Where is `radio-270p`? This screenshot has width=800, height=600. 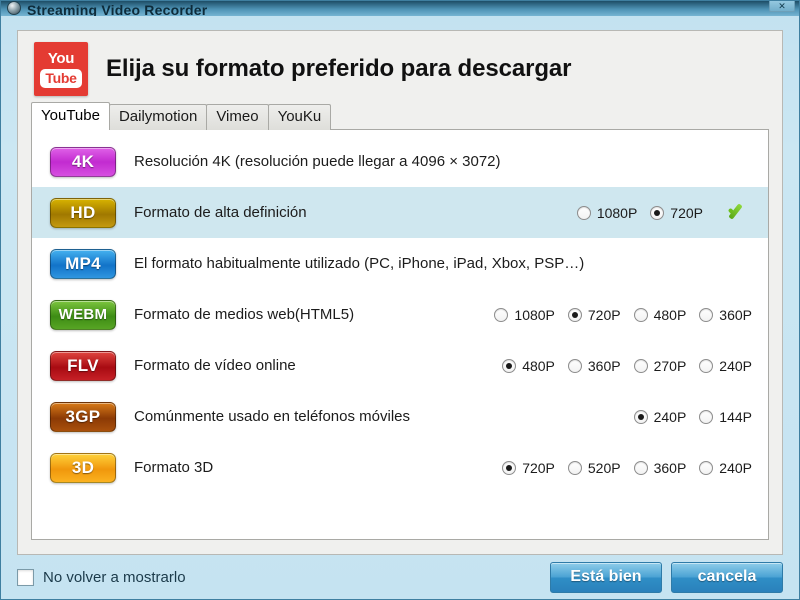
radio-270p is located at coordinates (640, 365).